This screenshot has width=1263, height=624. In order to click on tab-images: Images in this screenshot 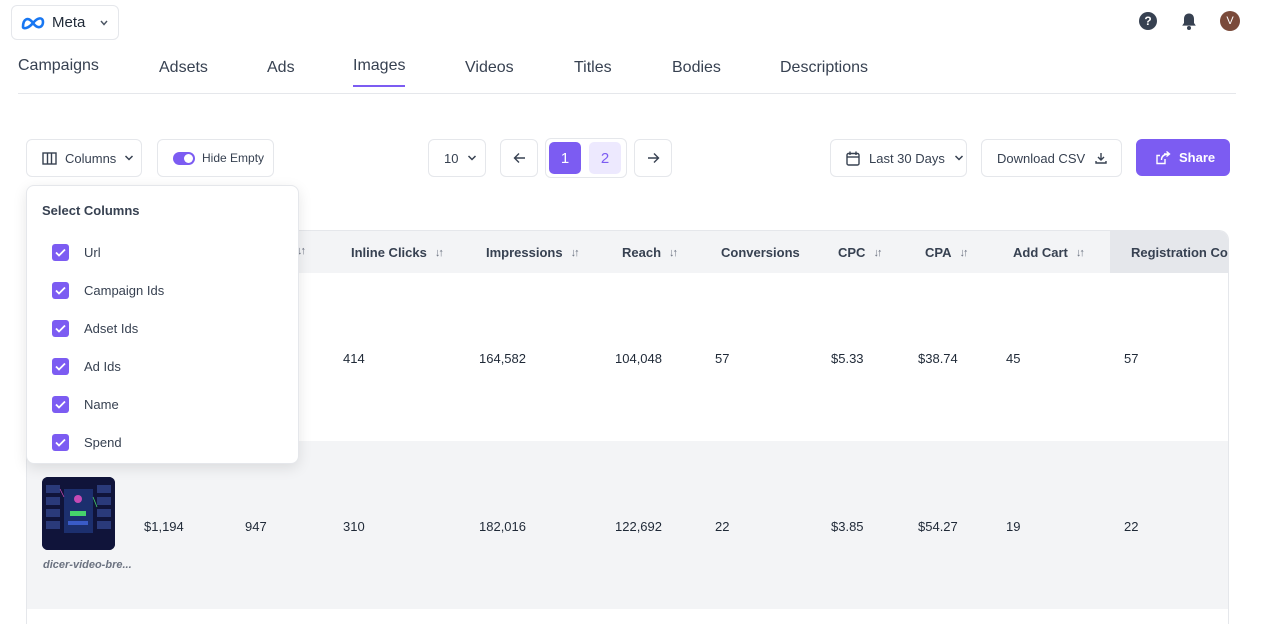, I will do `click(379, 72)`.